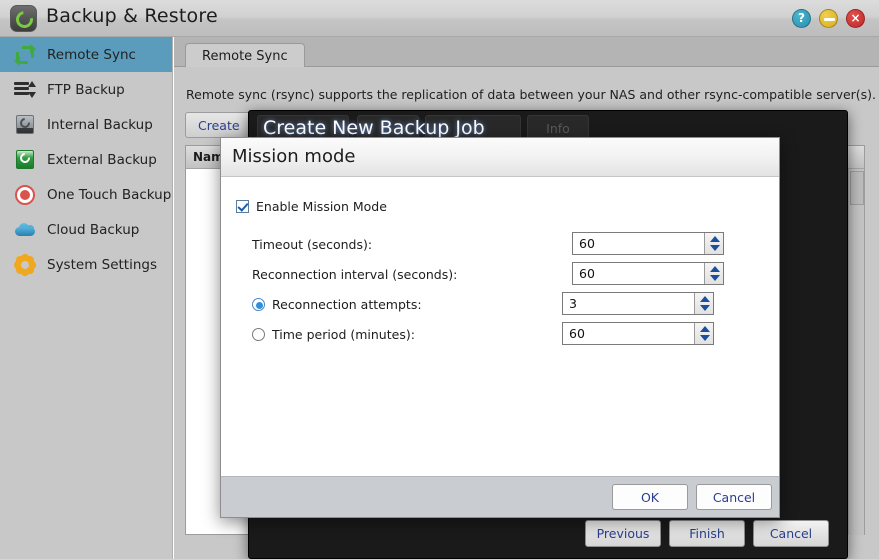  I want to click on minimize-button, so click(828, 18).